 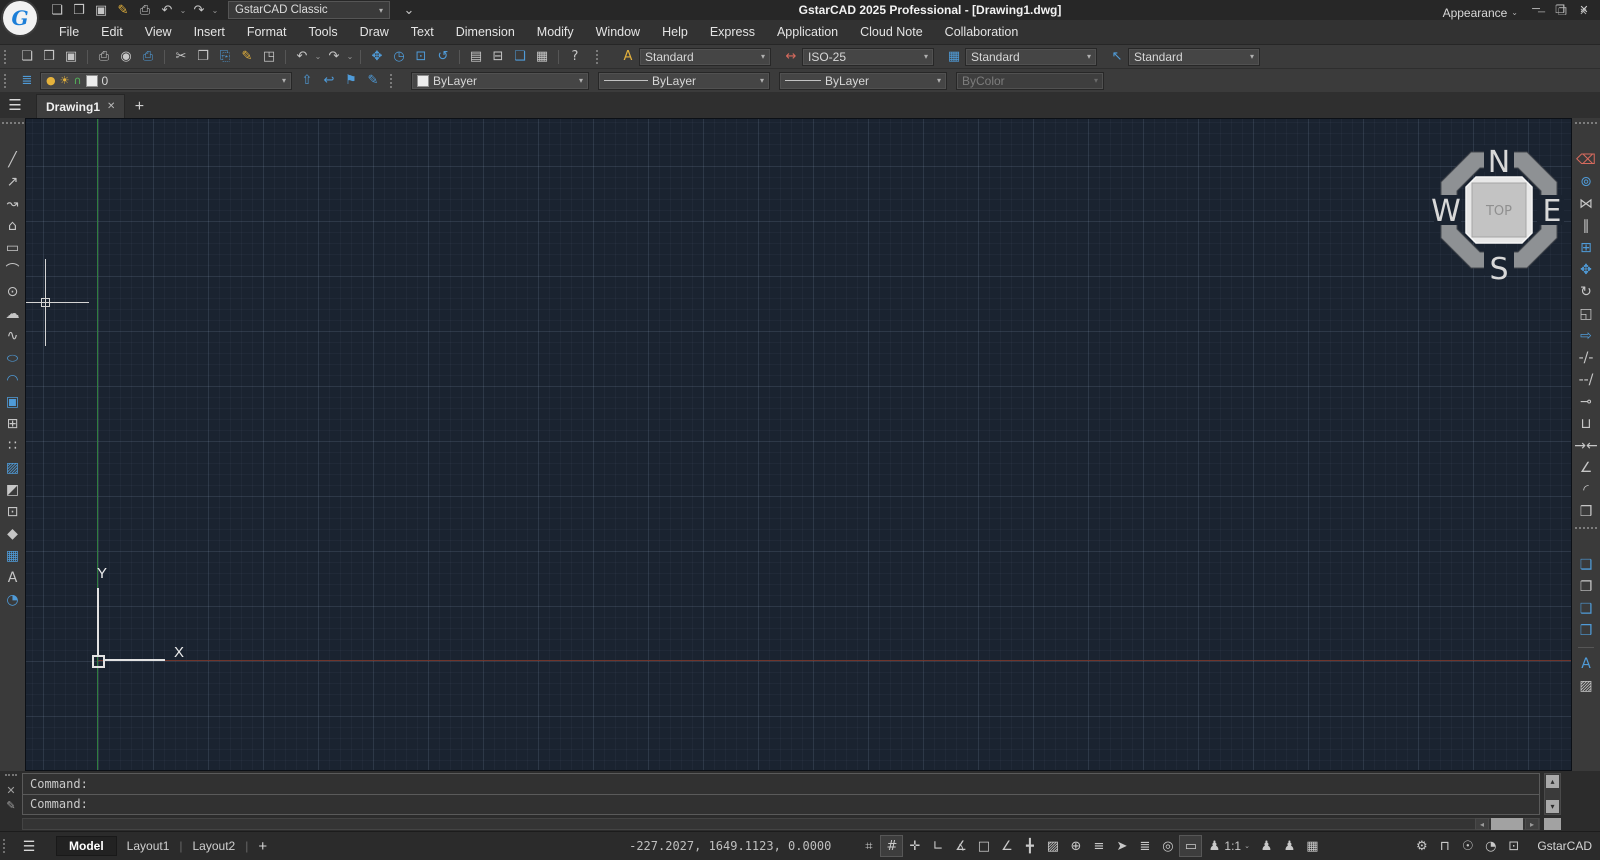 I want to click on compass-top-label: TOP, so click(x=1498, y=211).